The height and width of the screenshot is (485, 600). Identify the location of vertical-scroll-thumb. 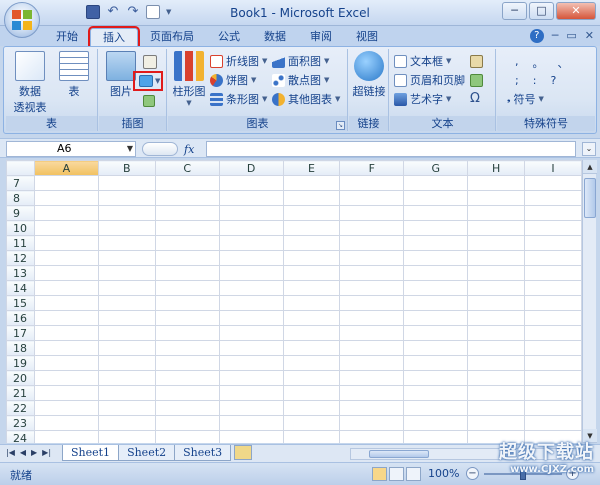
(590, 198).